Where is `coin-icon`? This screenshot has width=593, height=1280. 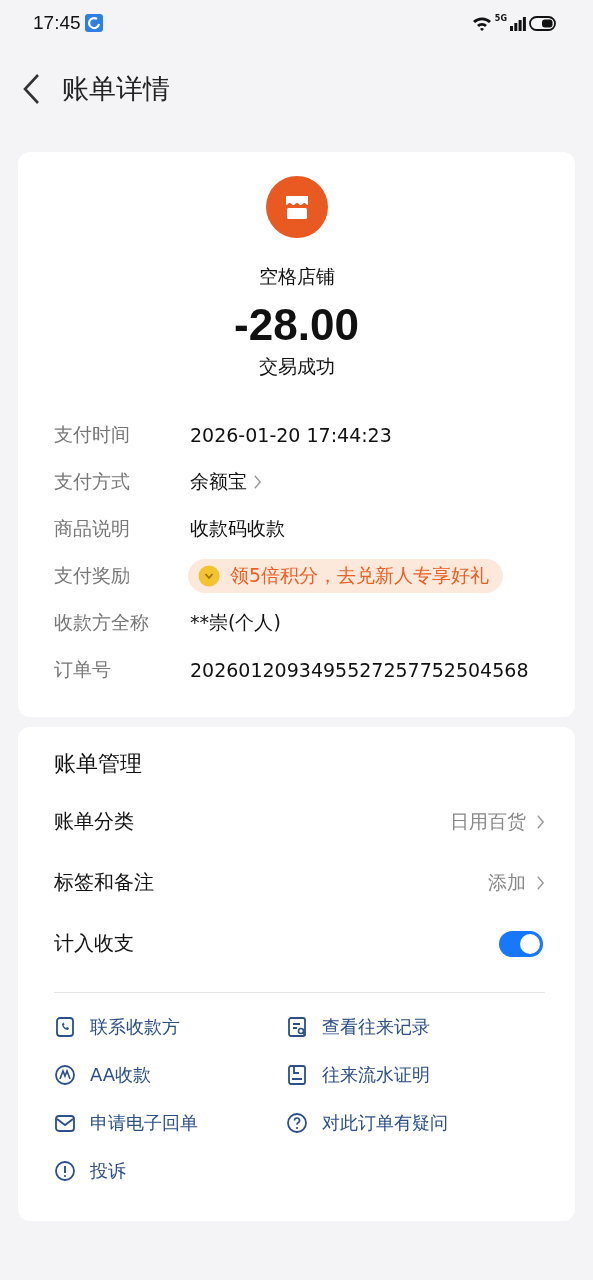
coin-icon is located at coordinates (209, 576).